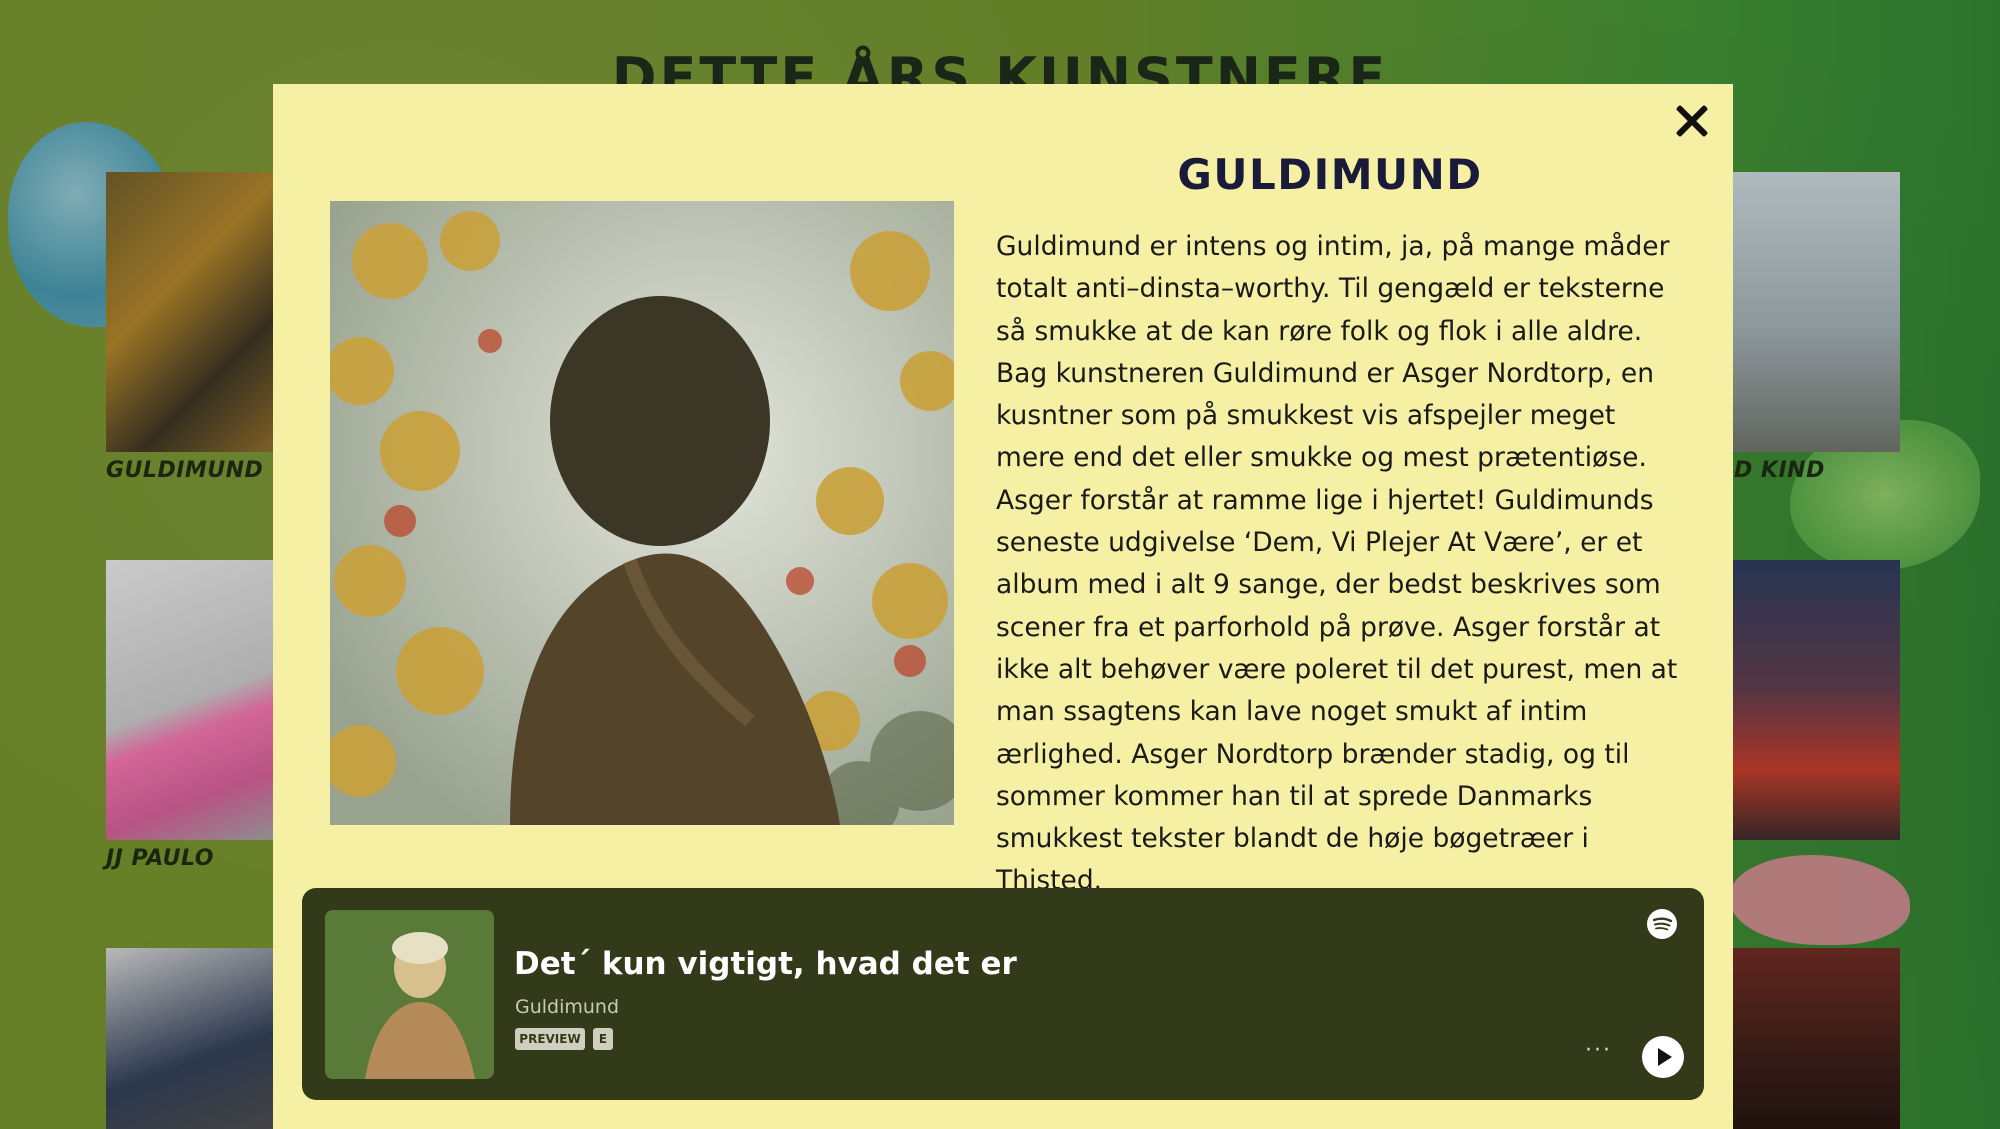  I want to click on album-cover-illustration, so click(409, 994).